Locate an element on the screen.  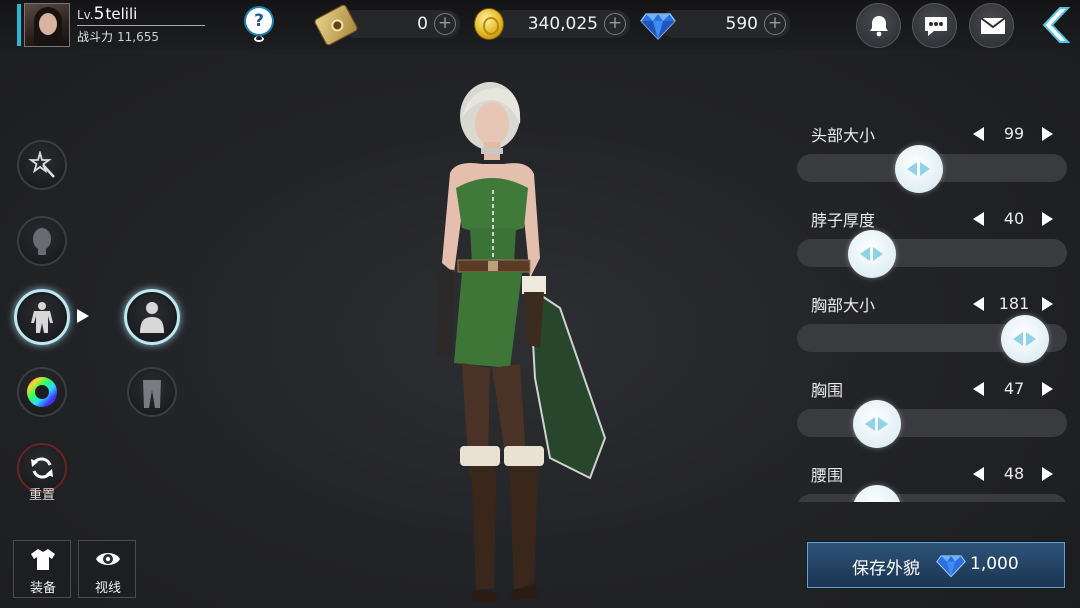
equipment-button: 装备 is located at coordinates (42, 569).